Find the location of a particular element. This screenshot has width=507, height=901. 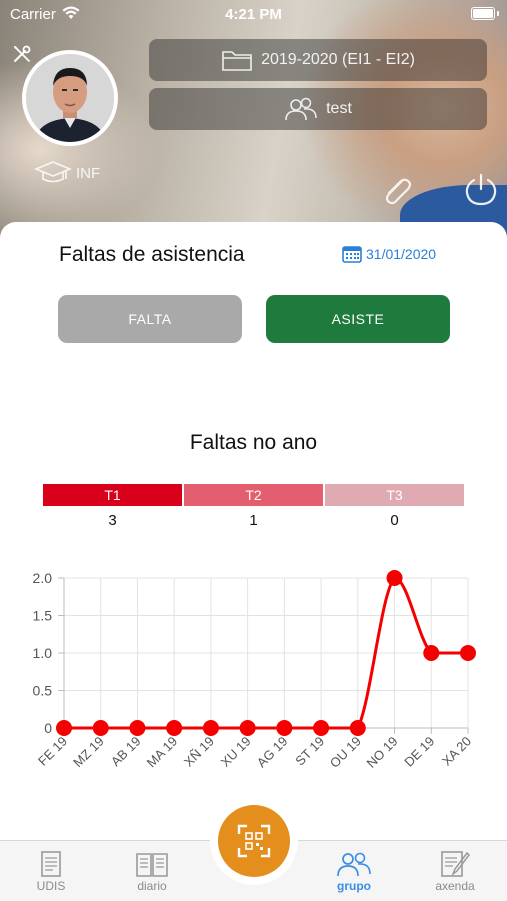

year-summary-title: Faltas no ano is located at coordinates (253, 442).